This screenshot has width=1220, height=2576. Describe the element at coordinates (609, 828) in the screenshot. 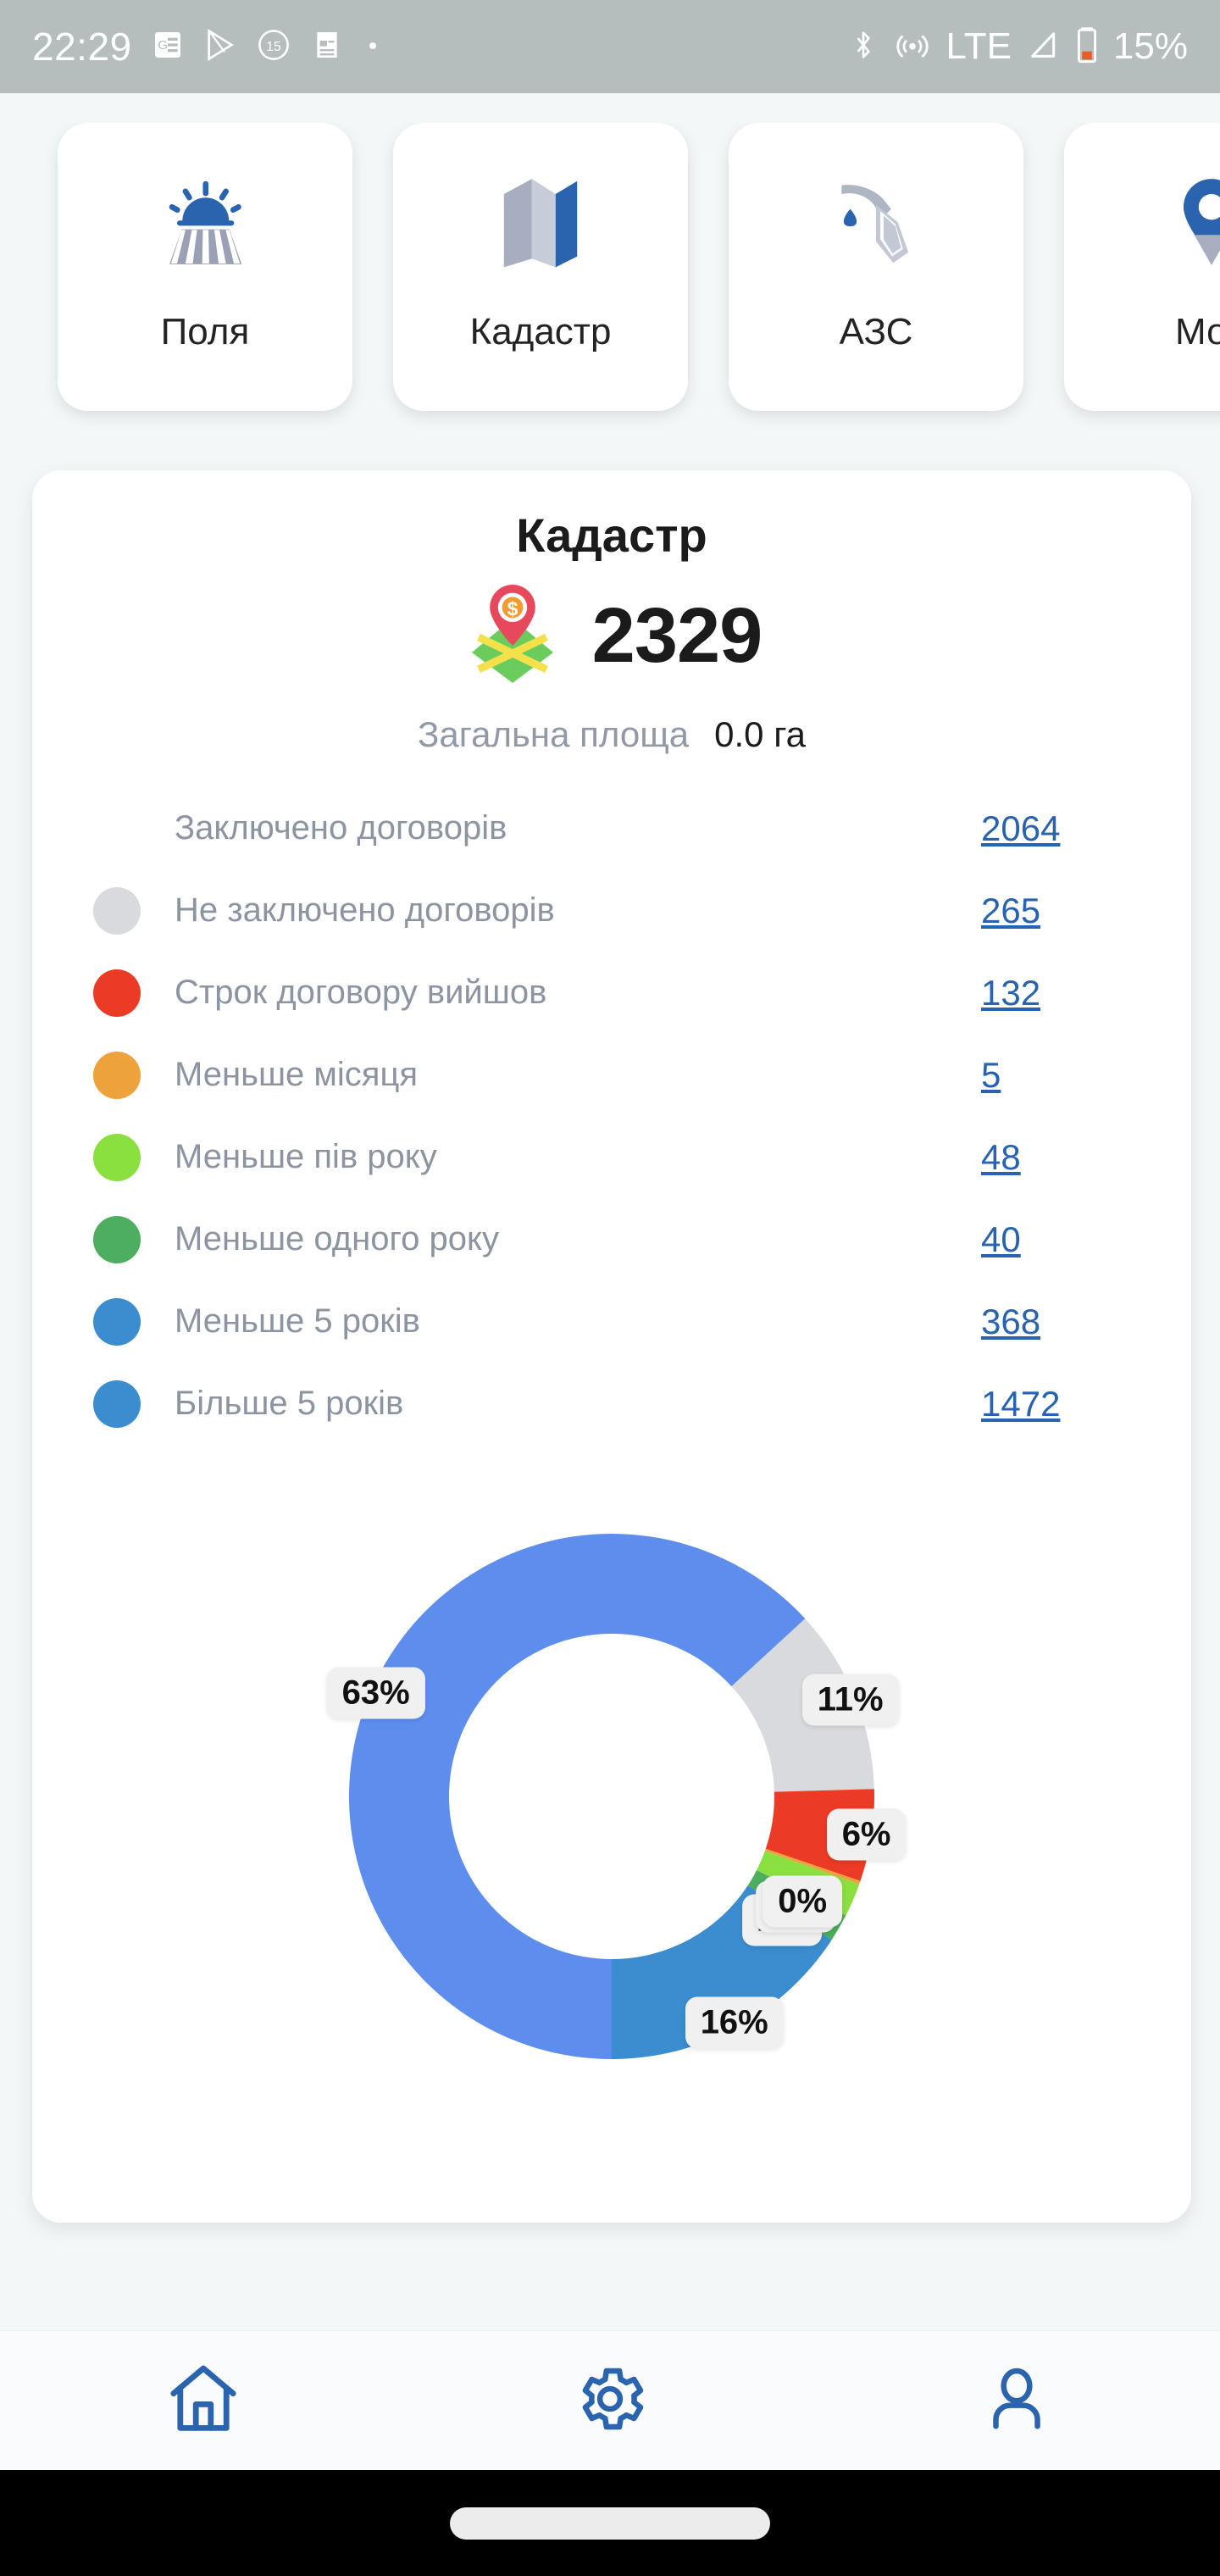

I see `legend-row: Заключено договорів 2064` at that location.